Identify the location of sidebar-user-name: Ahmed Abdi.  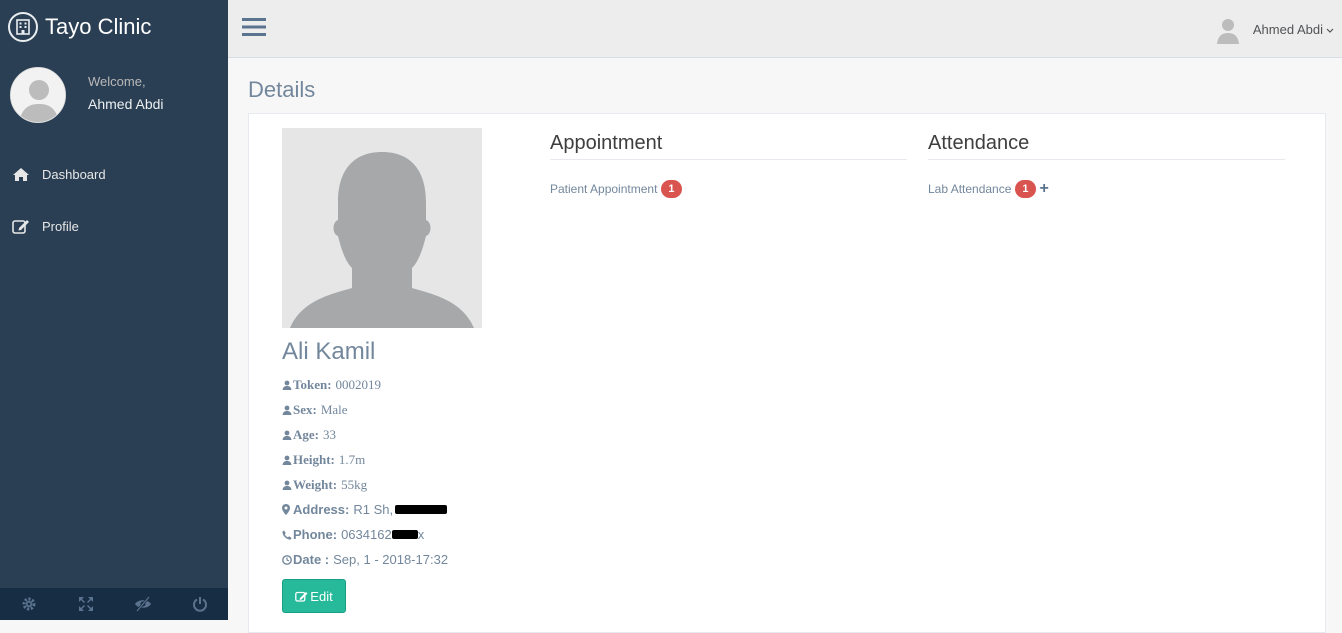
(126, 104).